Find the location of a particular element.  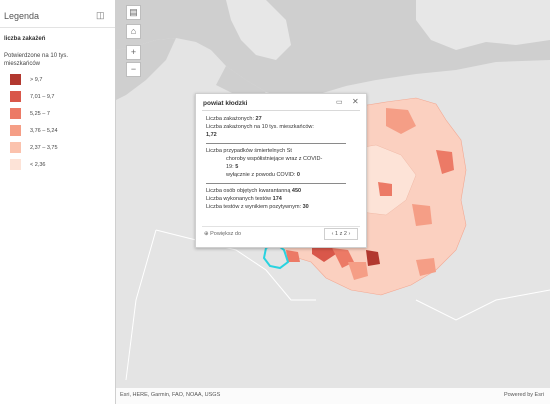

attribution-text: Esri, HERE, Garmin, FAO, NOAA, USGS is located at coordinates (170, 395).